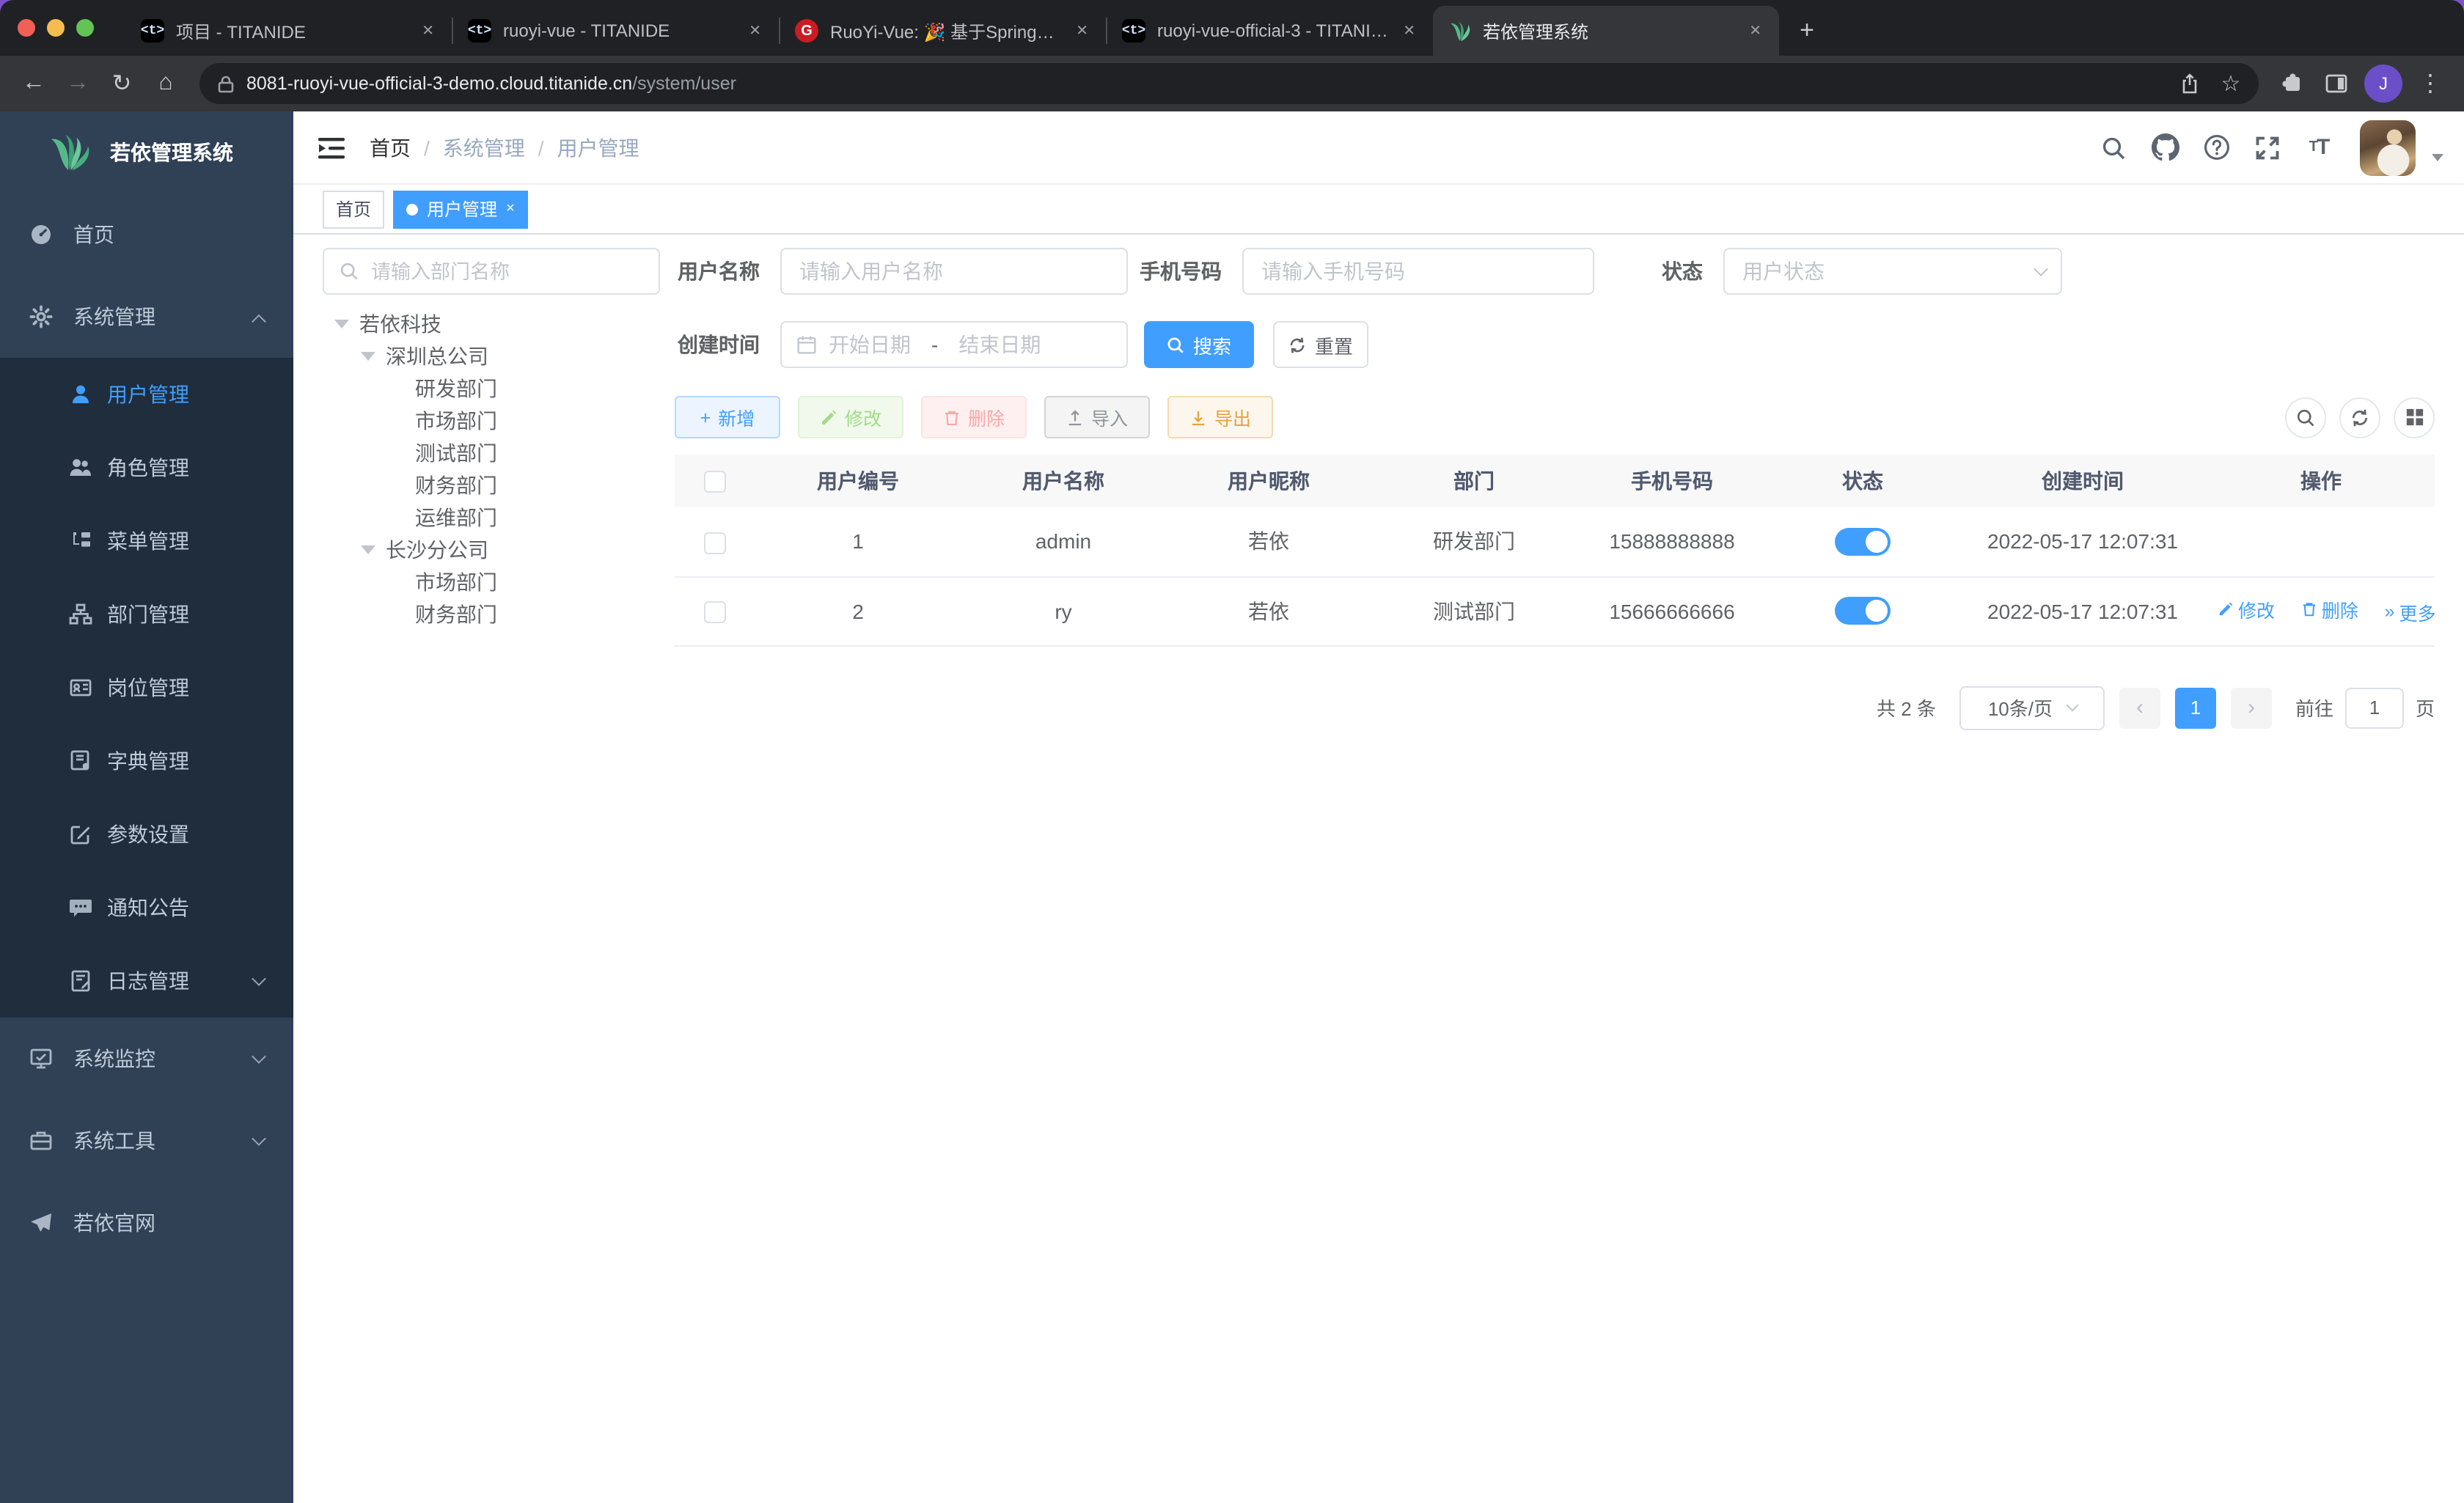 Image resolution: width=2464 pixels, height=1503 pixels. Describe the element at coordinates (146, 1223) in the screenshot. I see `sidebar-item-official-site: 若依官网` at that location.